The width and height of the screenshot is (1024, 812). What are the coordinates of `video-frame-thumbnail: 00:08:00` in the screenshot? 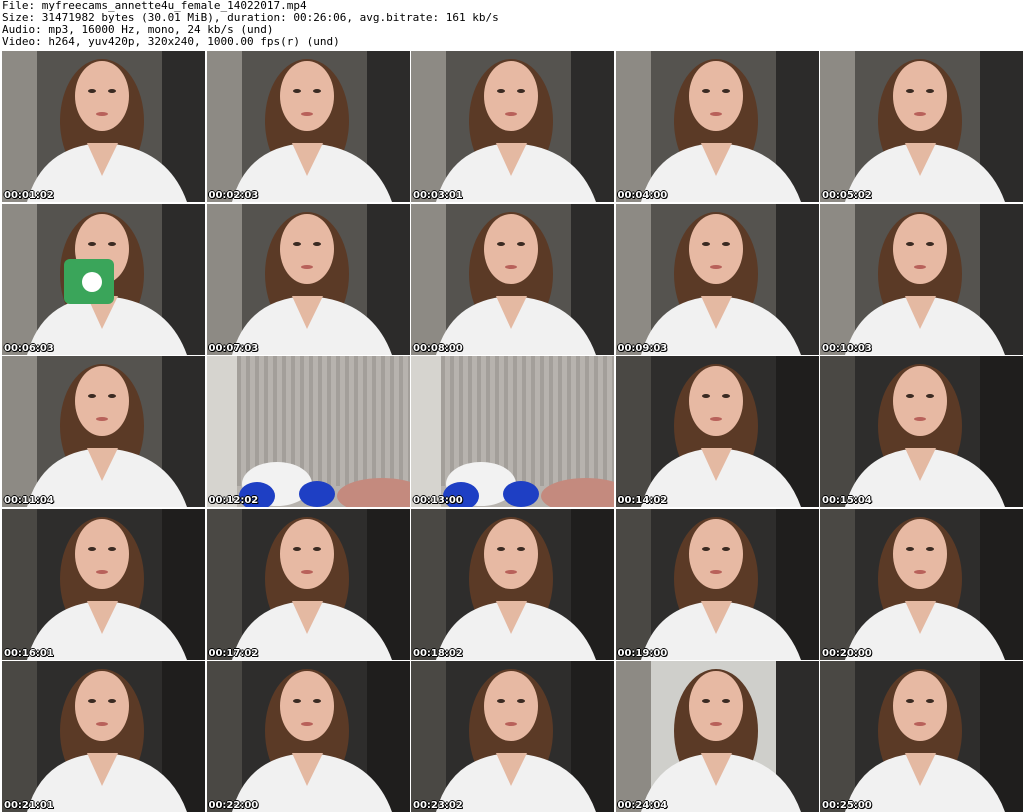 It's located at (512, 279).